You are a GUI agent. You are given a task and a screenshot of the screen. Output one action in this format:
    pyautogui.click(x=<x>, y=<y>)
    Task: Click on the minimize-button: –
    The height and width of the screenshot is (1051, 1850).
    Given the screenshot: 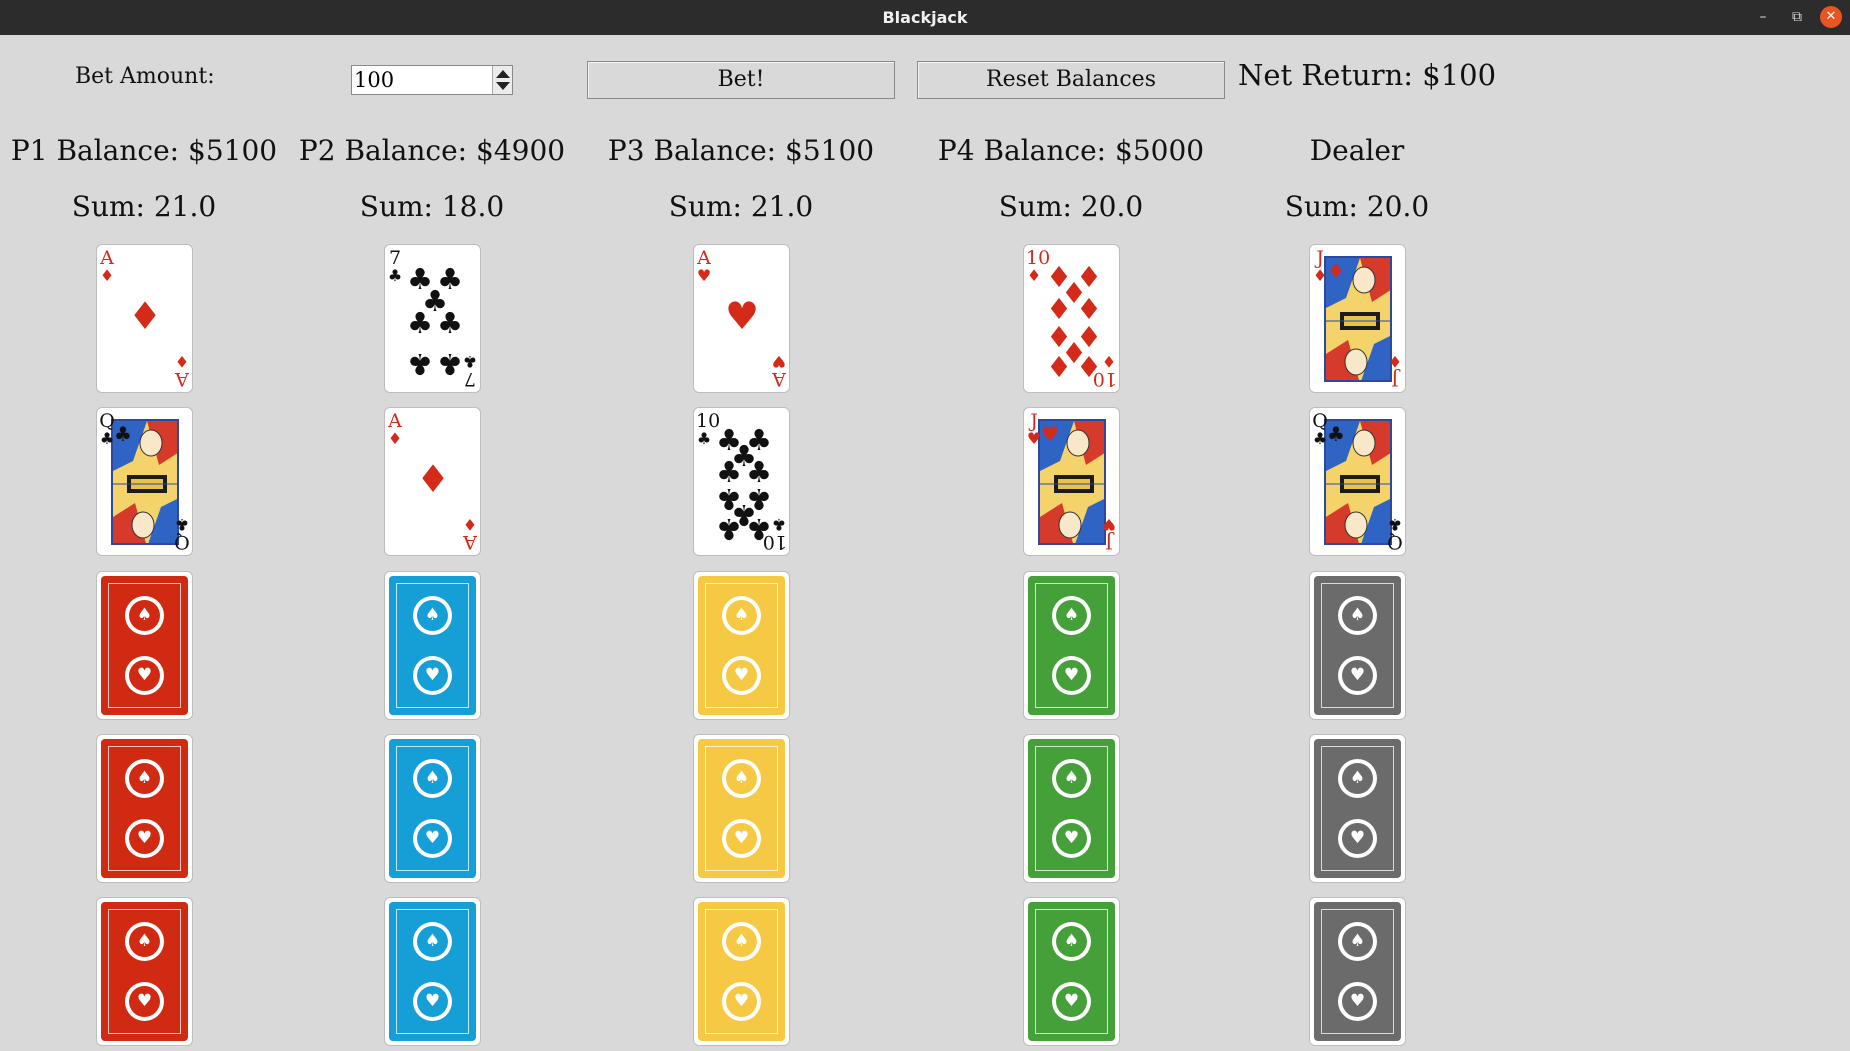 What is the action you would take?
    pyautogui.click(x=1763, y=17)
    